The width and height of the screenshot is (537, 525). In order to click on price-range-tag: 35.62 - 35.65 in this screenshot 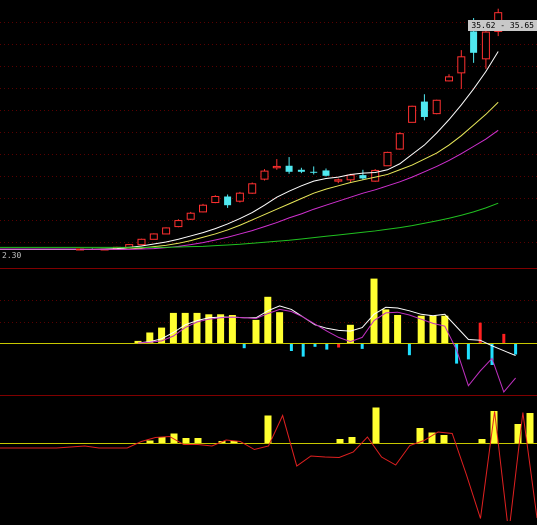, I will do `click(502, 25)`.